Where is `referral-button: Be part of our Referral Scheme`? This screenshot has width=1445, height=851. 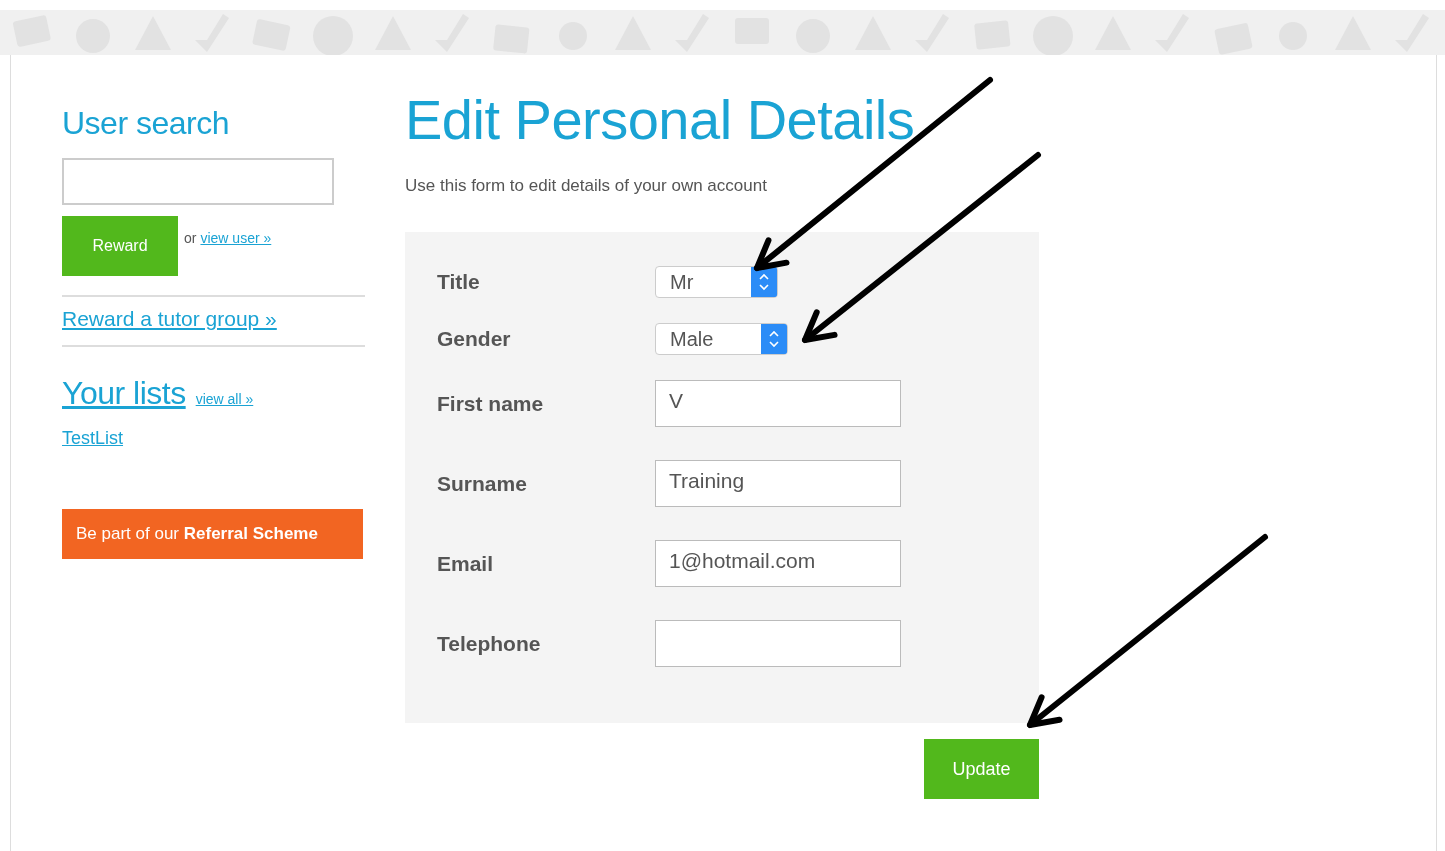
referral-button: Be part of our Referral Scheme is located at coordinates (212, 534).